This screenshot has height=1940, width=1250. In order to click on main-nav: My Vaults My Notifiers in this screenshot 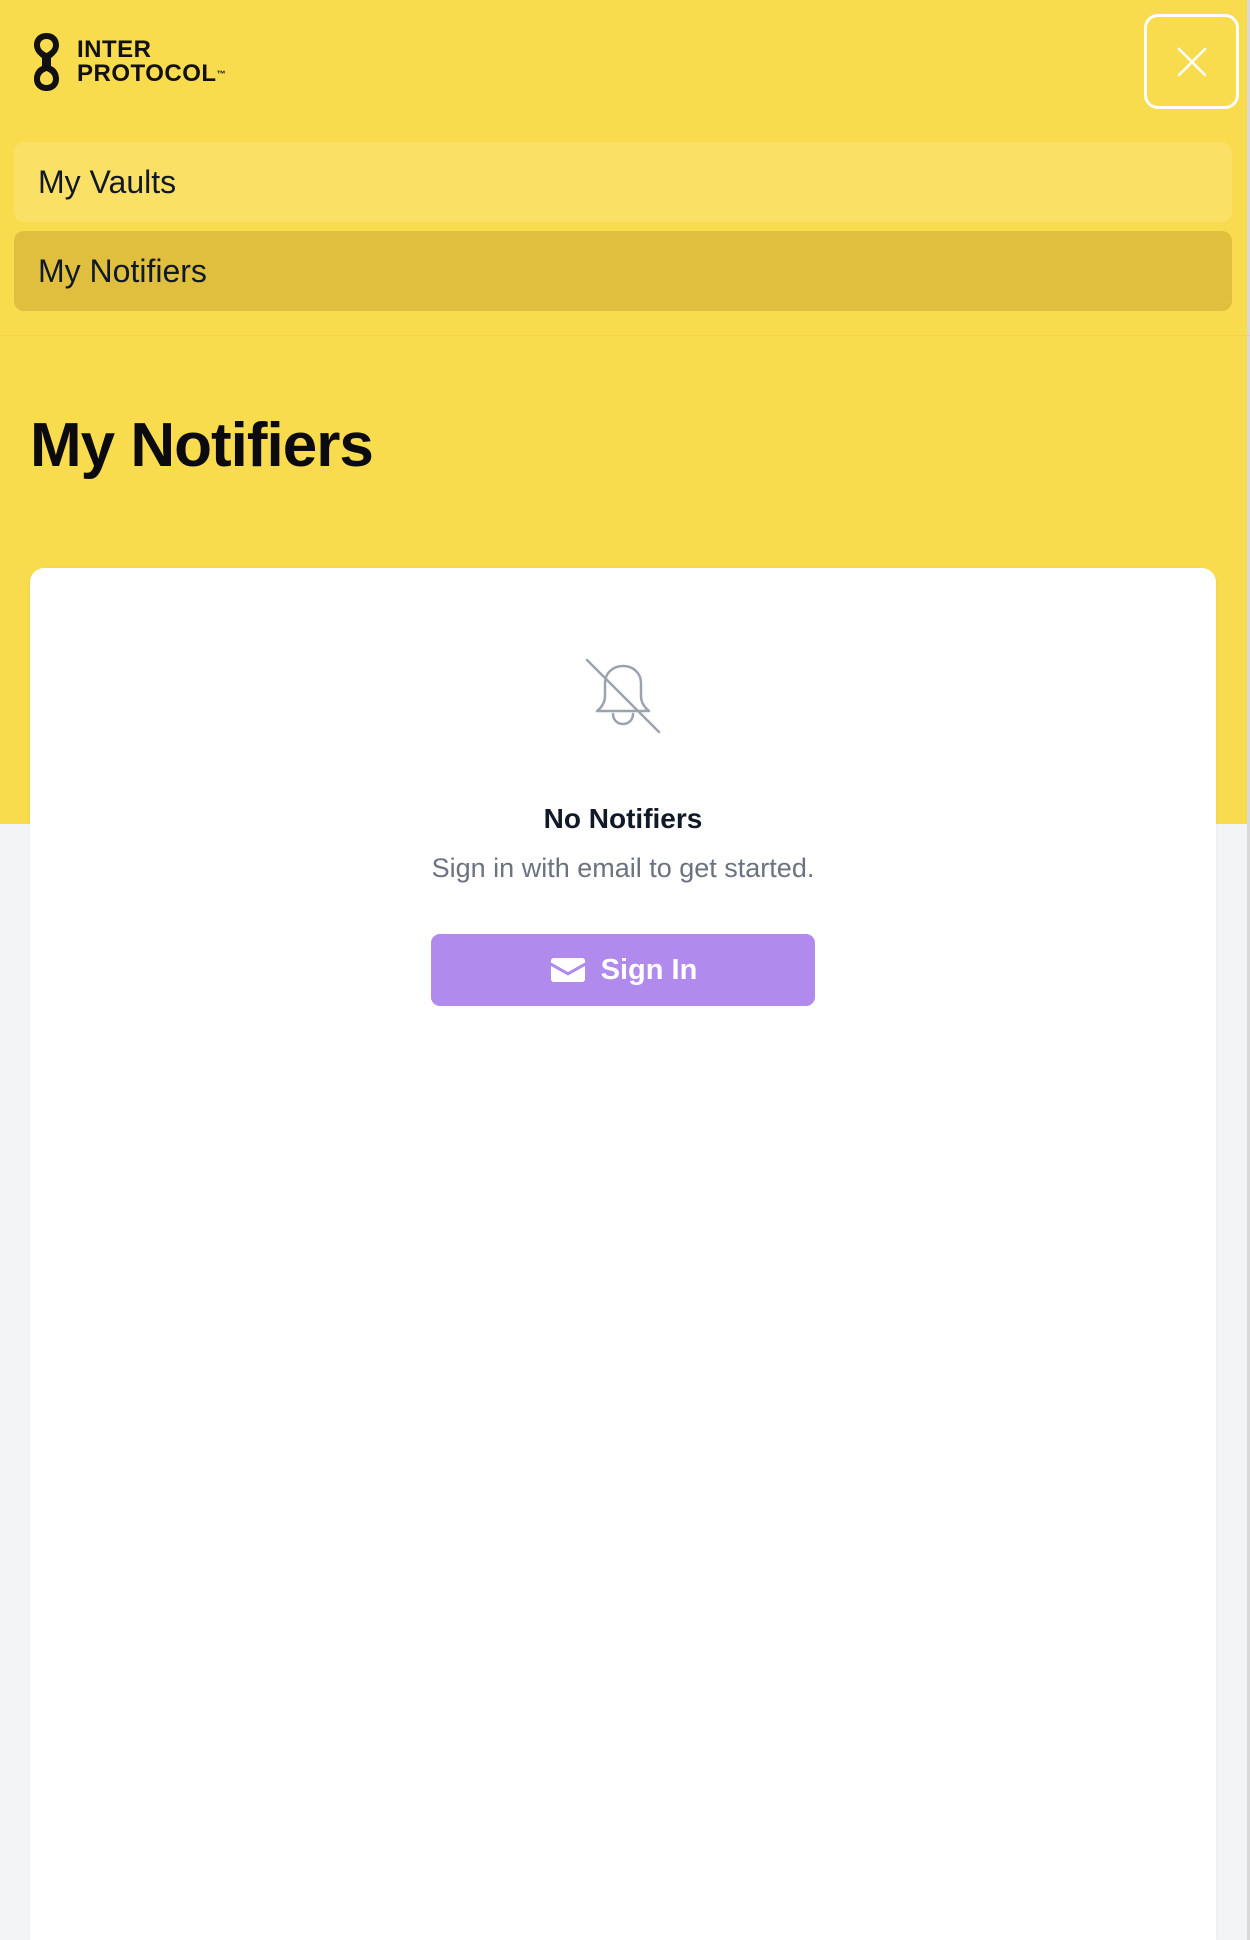, I will do `click(623, 231)`.